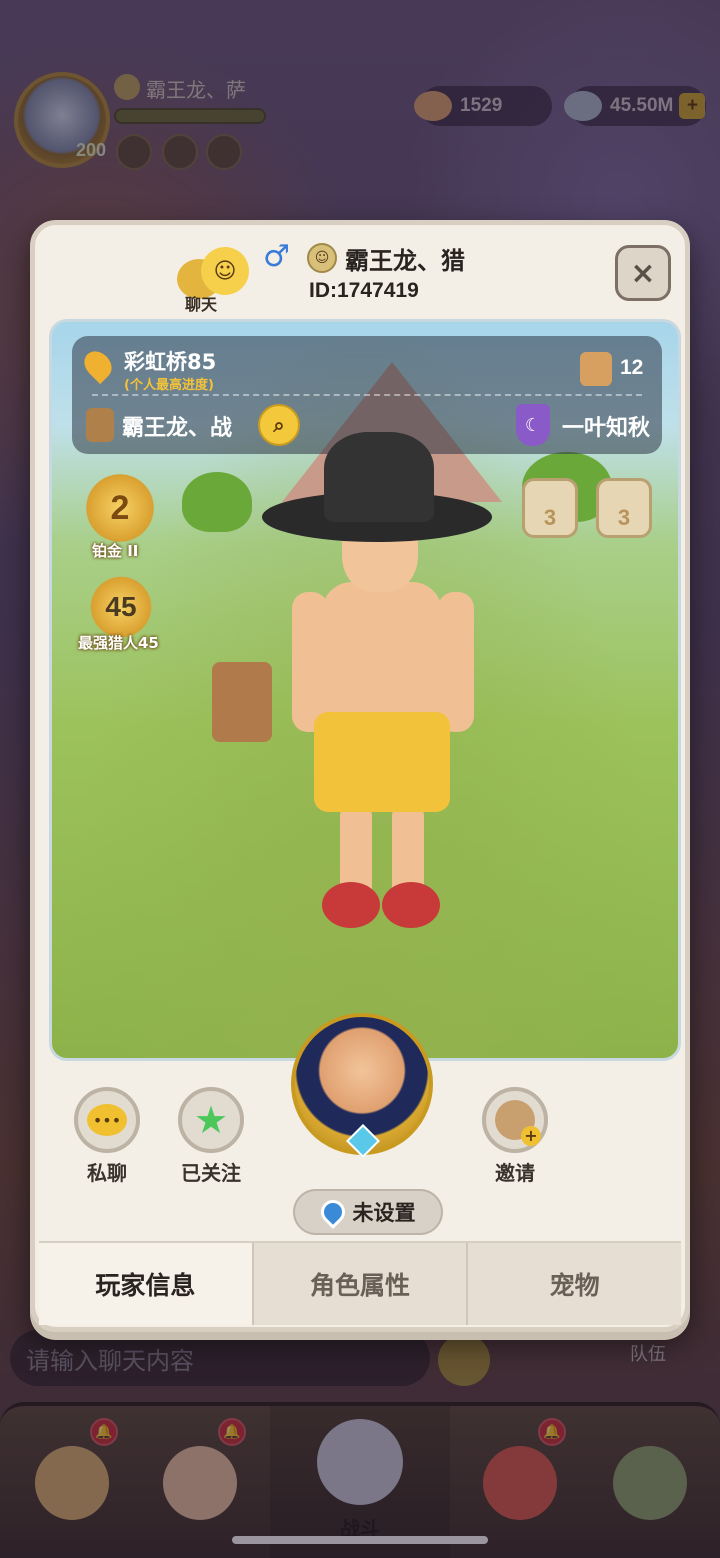 The image size is (720, 1558). What do you see at coordinates (411, 905) in the screenshot?
I see `right-boot` at bounding box center [411, 905].